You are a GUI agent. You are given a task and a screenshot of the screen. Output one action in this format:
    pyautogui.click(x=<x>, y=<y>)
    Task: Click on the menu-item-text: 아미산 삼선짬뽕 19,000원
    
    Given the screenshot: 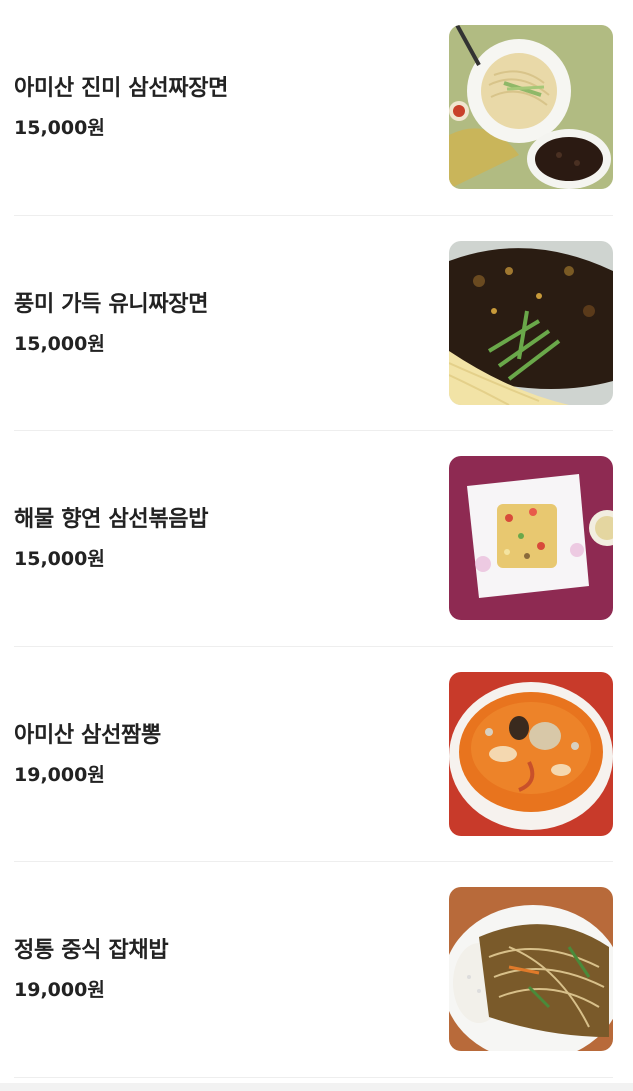 What is the action you would take?
    pyautogui.click(x=87, y=754)
    